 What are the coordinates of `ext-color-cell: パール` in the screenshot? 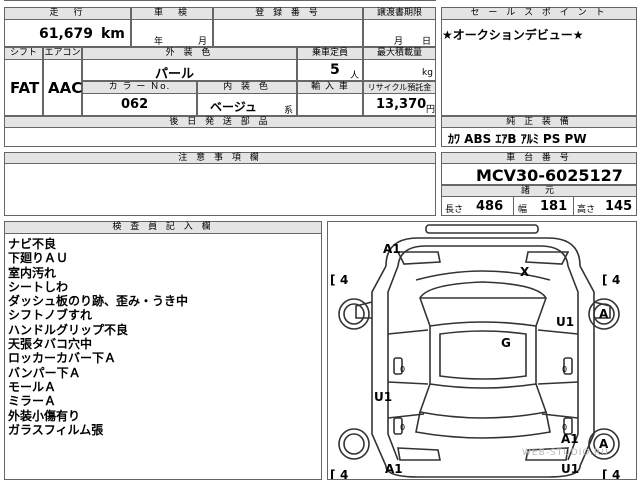 It's located at (189, 70).